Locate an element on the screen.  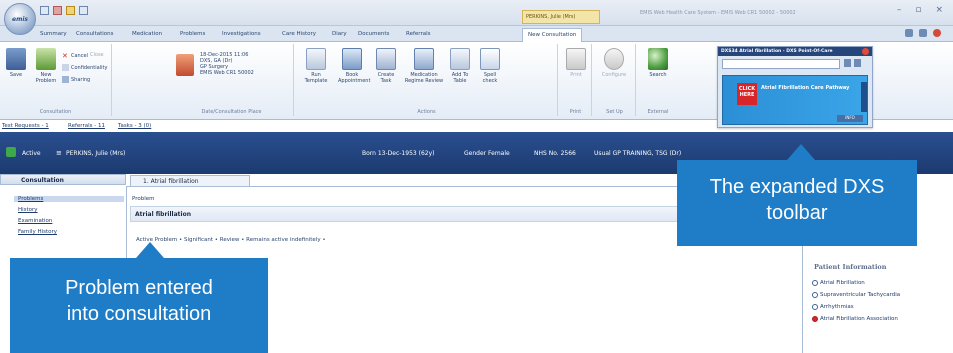
info-icon is located at coordinates (815, 307).